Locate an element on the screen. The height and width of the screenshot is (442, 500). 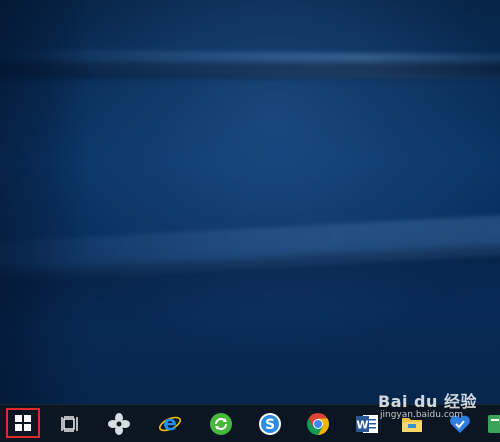
chrome-button is located at coordinates (318, 424).